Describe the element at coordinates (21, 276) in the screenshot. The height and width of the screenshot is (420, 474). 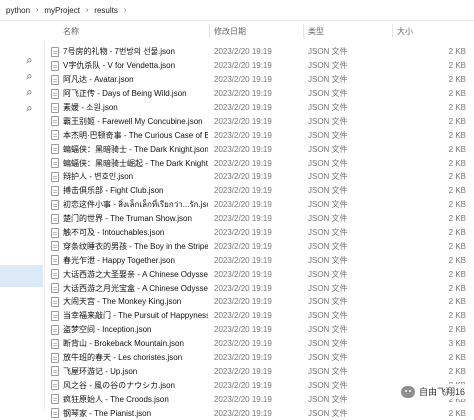
I see `nav-item-highlight` at that location.